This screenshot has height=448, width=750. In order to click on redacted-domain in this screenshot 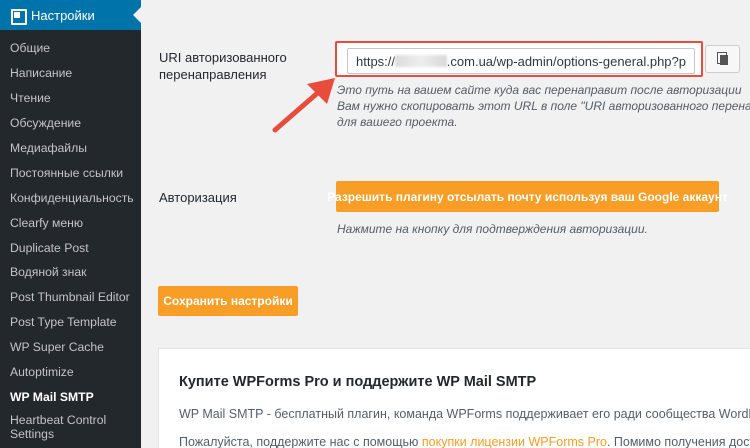, I will do `click(421, 61)`.